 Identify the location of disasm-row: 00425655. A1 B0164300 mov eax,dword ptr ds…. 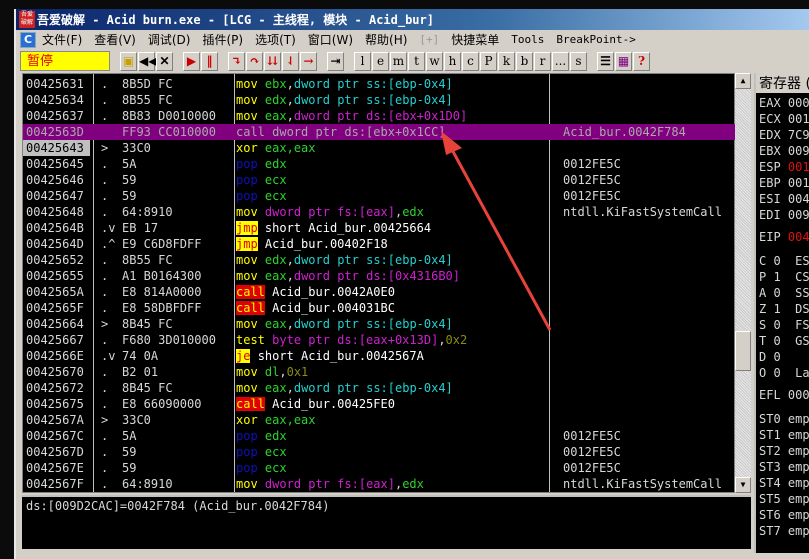
(379, 276).